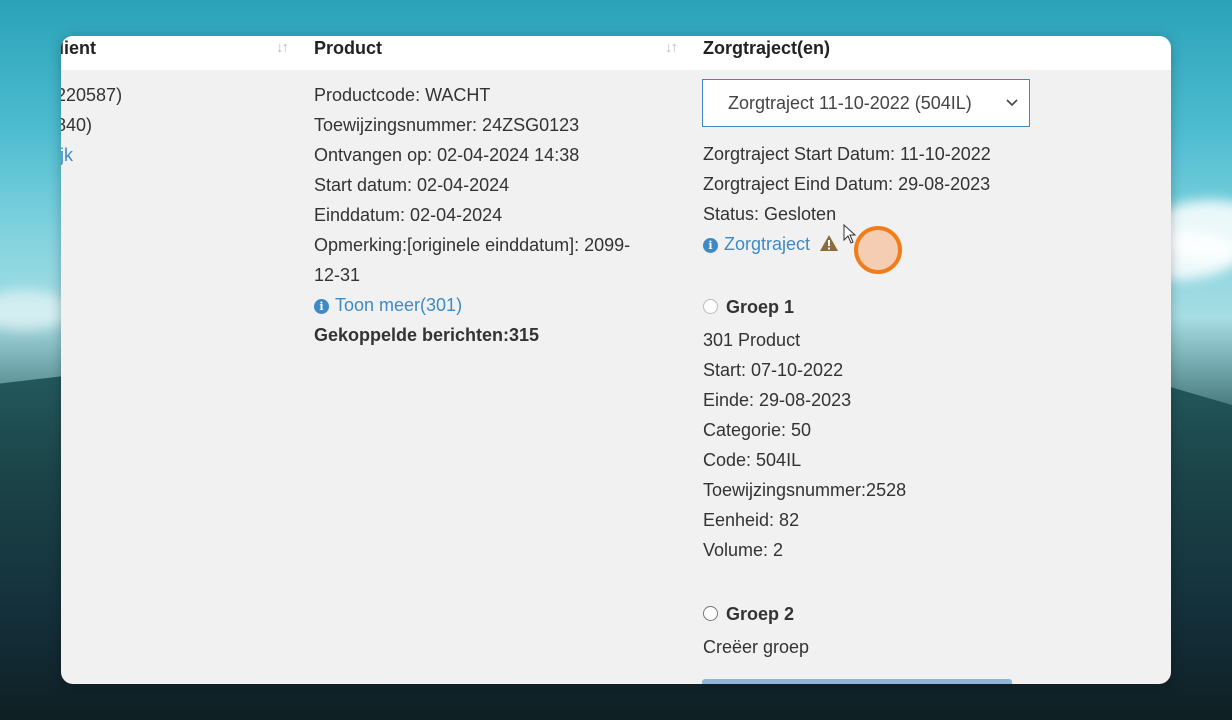 This screenshot has width=1232, height=720. What do you see at coordinates (847, 154) in the screenshot?
I see `zorgtraject-start: Zorgtraject Start Datum: 11-10-2022` at bounding box center [847, 154].